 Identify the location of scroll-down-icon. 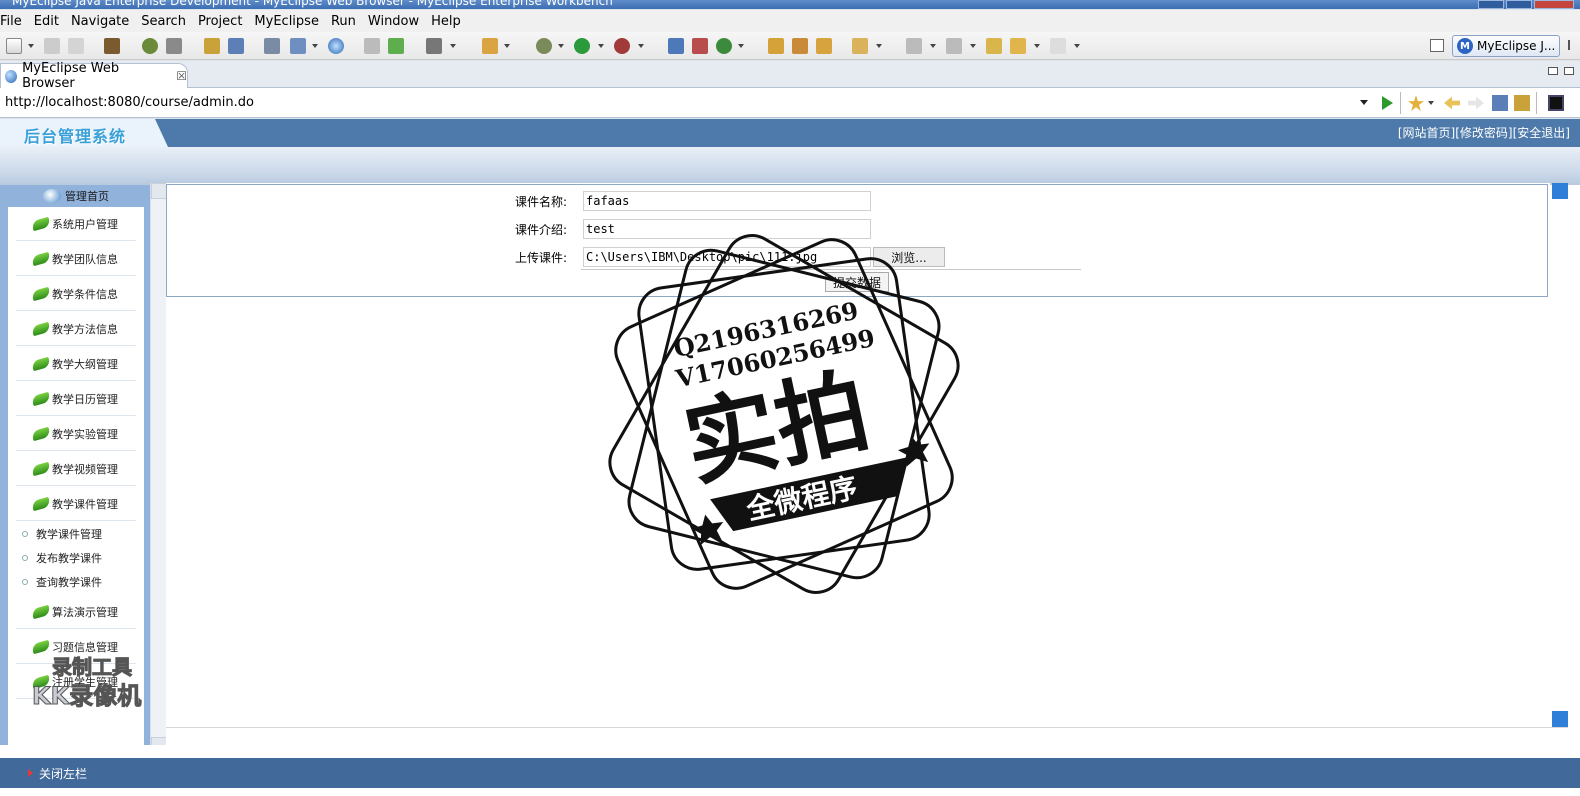
(1560, 719).